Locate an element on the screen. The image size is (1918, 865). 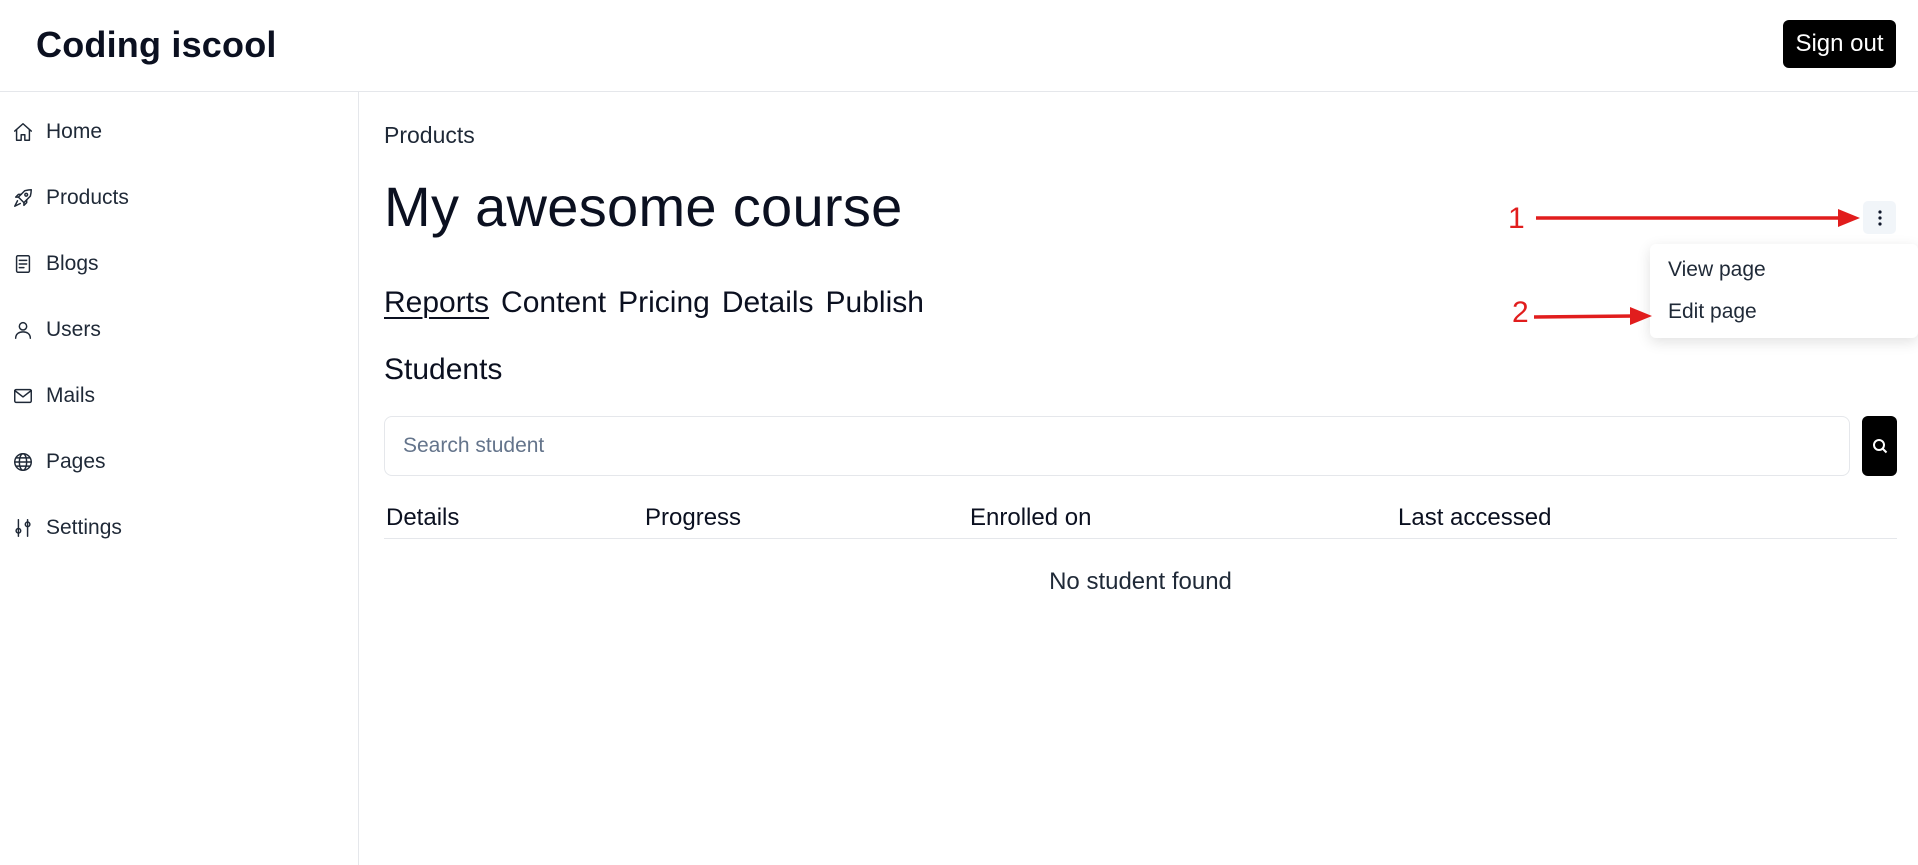
home-icon is located at coordinates (23, 132).